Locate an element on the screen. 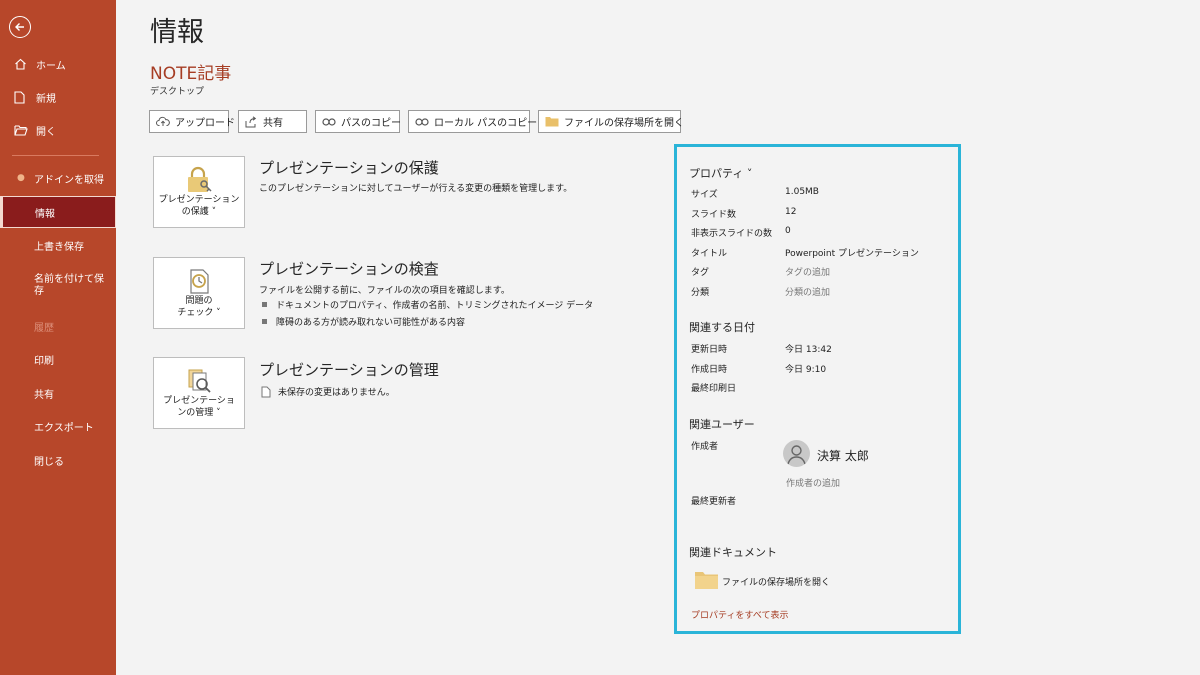 The width and height of the screenshot is (1200, 675). prop-key: タグ is located at coordinates (700, 273).